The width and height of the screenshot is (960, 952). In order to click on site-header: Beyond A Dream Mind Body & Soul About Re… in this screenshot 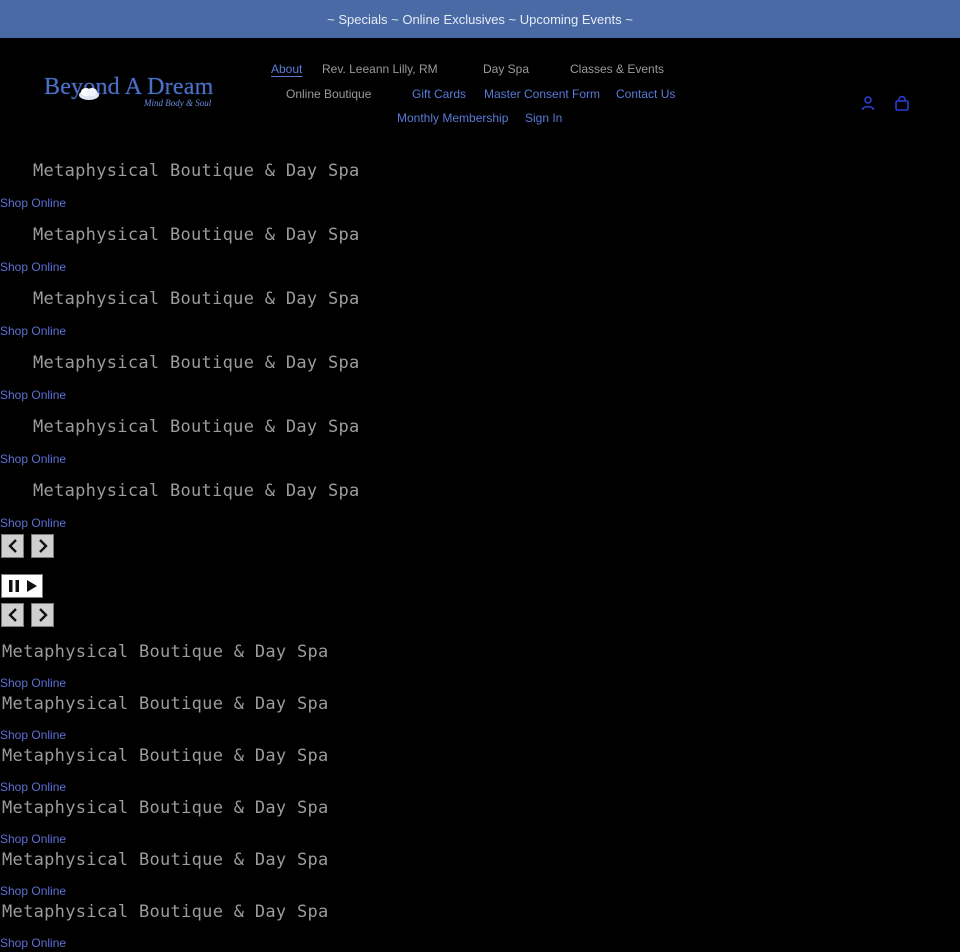, I will do `click(480, 93)`.